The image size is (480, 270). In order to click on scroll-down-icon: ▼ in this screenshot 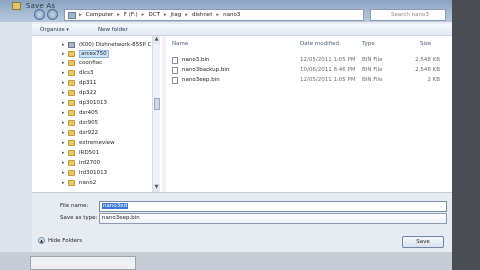, I will do `click(156, 188)`.